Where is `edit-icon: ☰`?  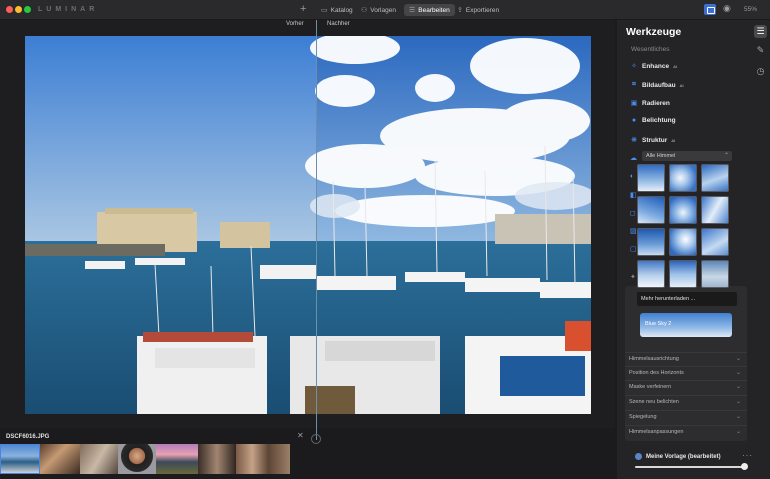 edit-icon: ☰ is located at coordinates (412, 10).